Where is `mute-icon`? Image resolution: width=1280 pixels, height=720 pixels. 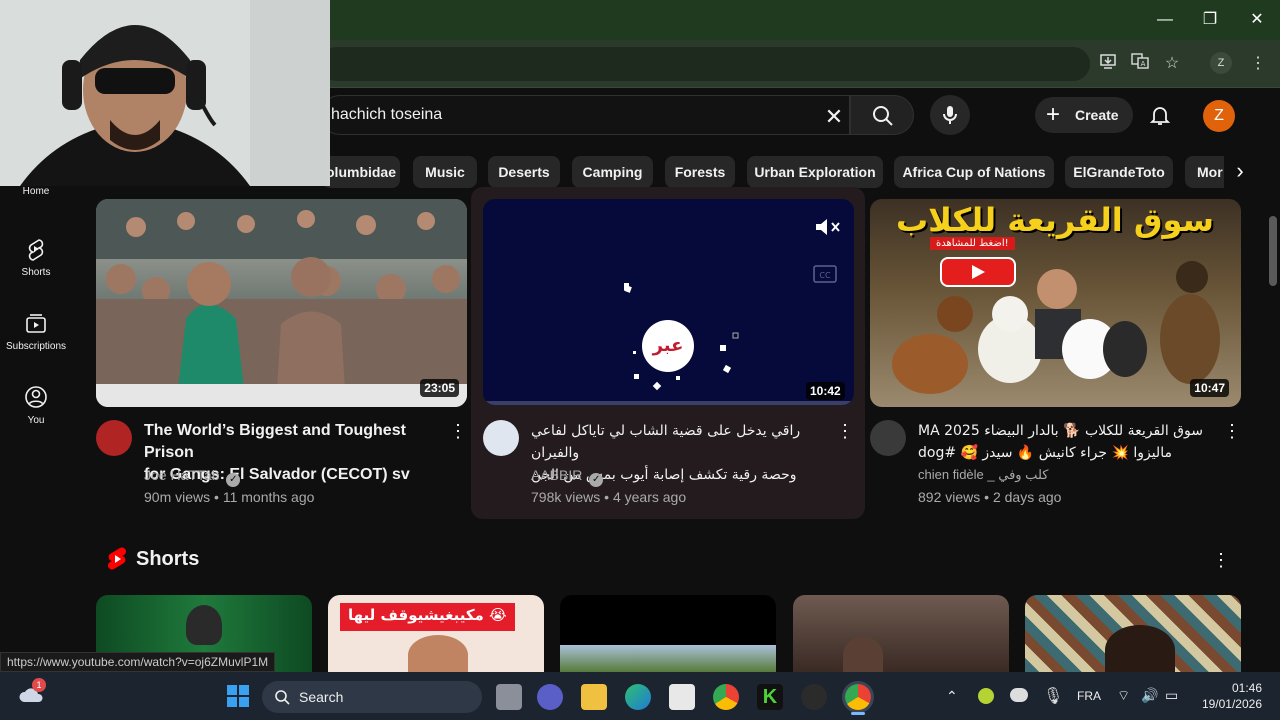 mute-icon is located at coordinates (828, 227).